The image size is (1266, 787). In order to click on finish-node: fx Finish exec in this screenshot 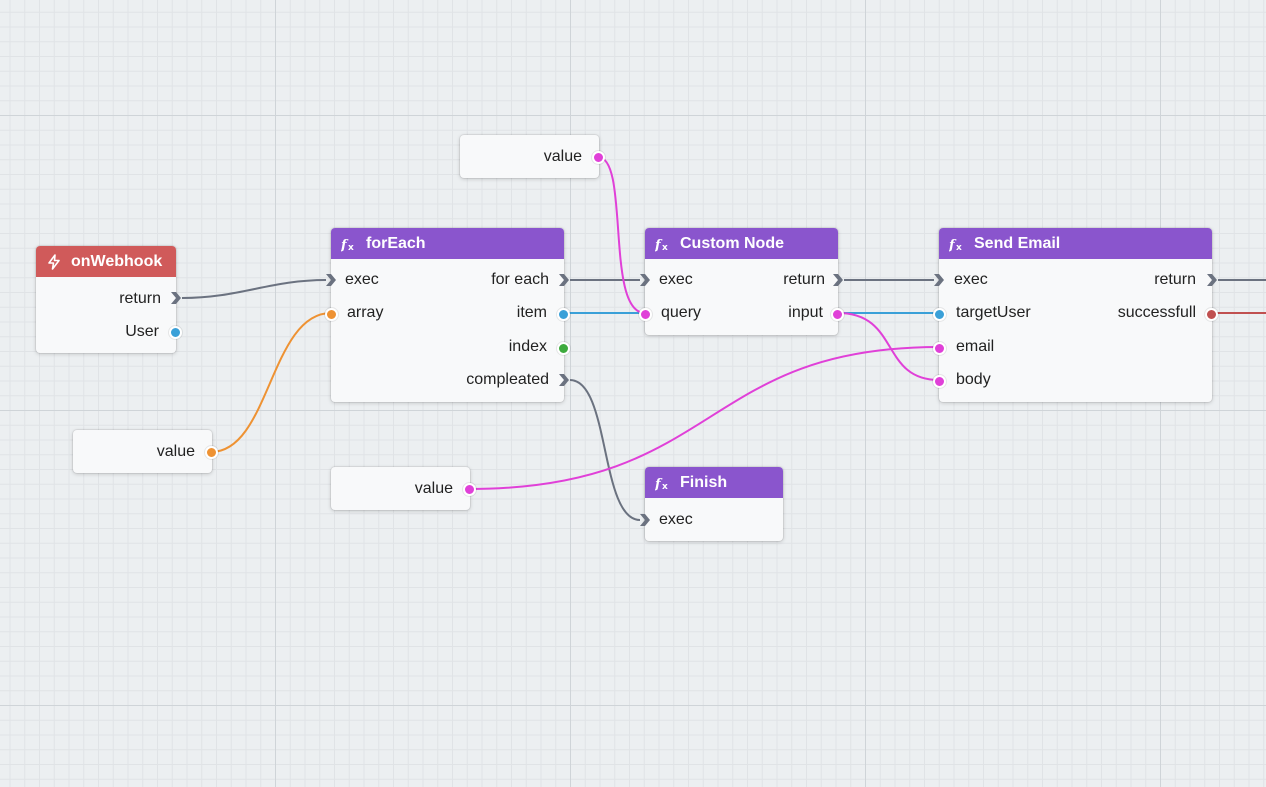, I will do `click(711, 504)`.